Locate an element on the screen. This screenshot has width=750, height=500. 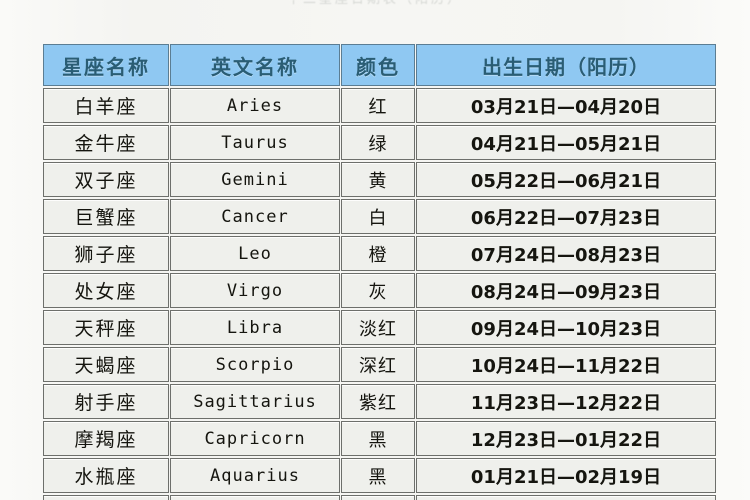
column-header-sign-name: 星座名称 is located at coordinates (106, 65).